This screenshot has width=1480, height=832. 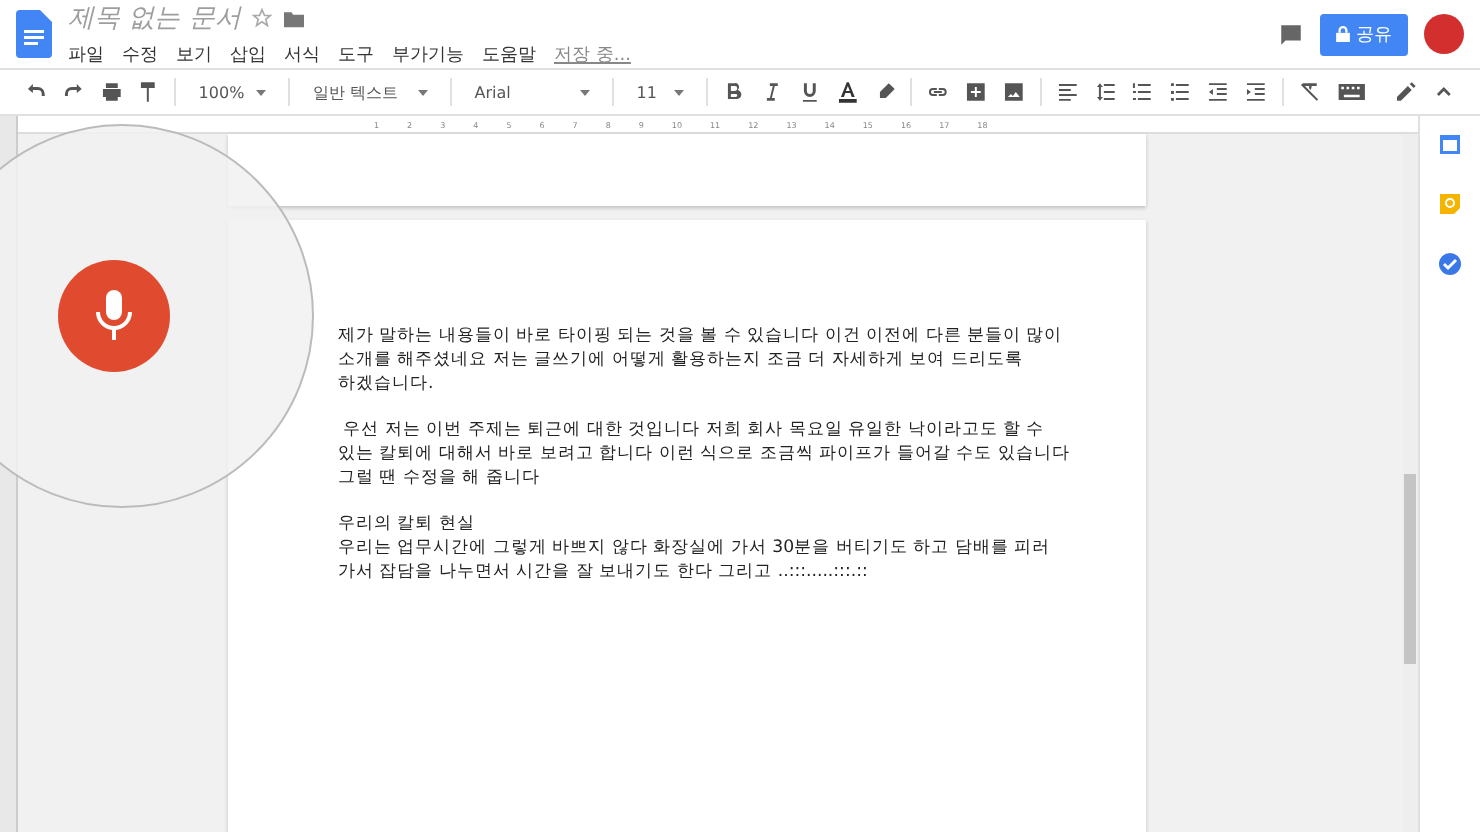 What do you see at coordinates (440, 478) in the screenshot?
I see `text-line: 그럴 땐 수정을 해 줍니다` at bounding box center [440, 478].